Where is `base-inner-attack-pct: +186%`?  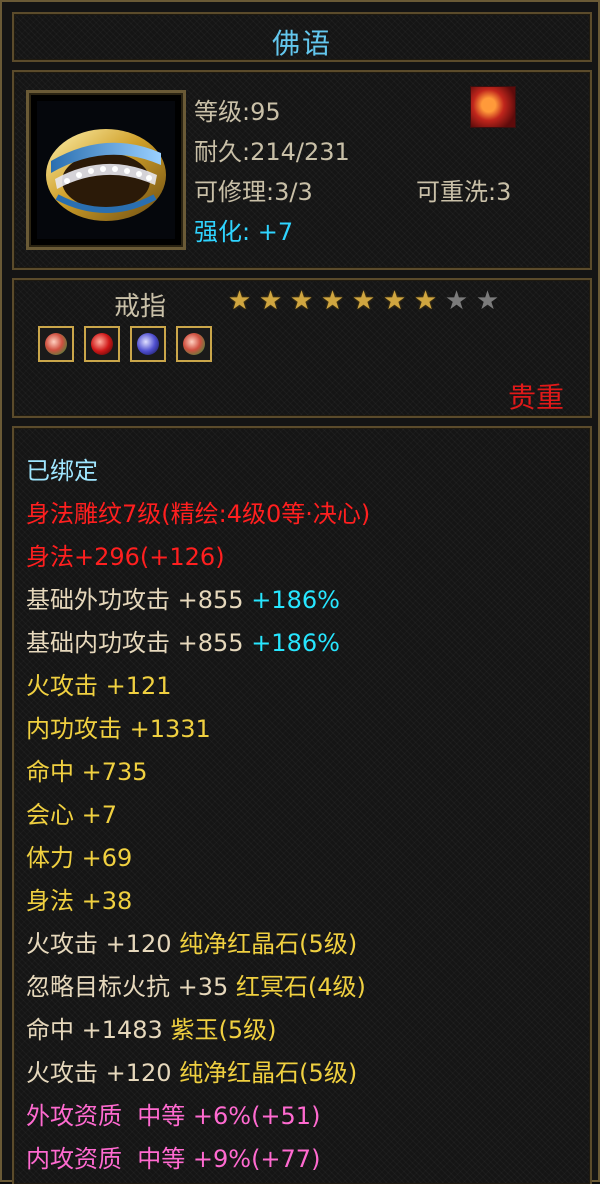
base-inner-attack-pct: +186% is located at coordinates (295, 643).